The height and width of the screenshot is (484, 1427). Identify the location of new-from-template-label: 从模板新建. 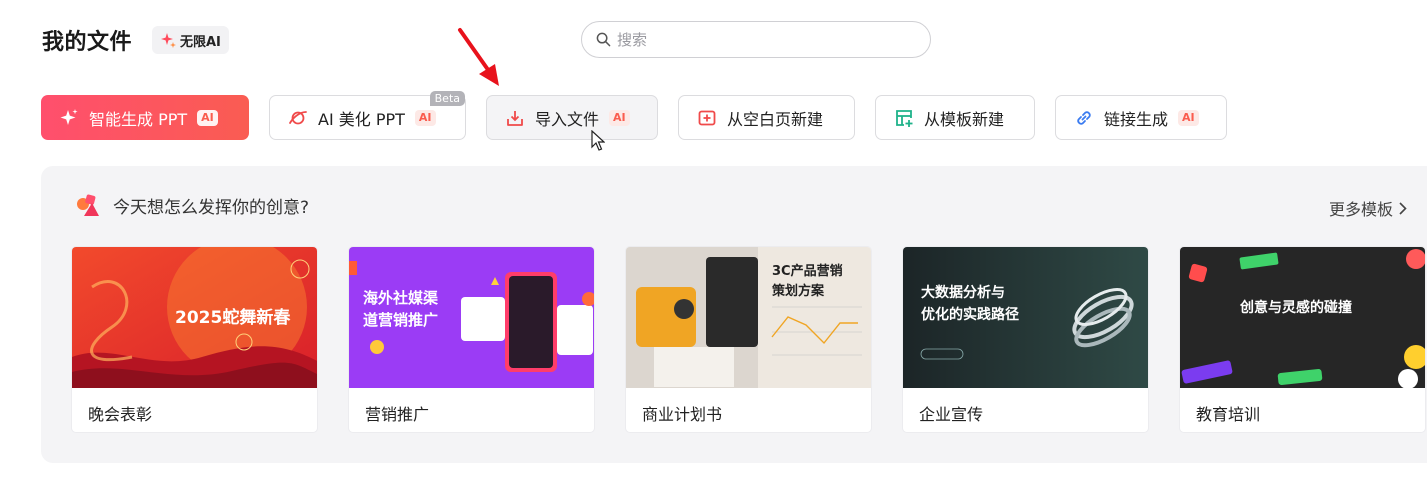
(964, 119).